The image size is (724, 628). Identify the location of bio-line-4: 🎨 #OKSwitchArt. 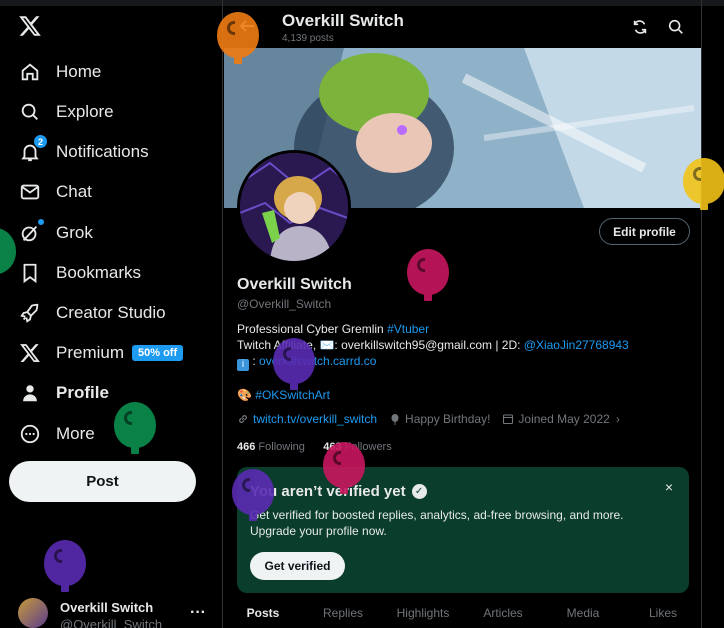
(467, 395).